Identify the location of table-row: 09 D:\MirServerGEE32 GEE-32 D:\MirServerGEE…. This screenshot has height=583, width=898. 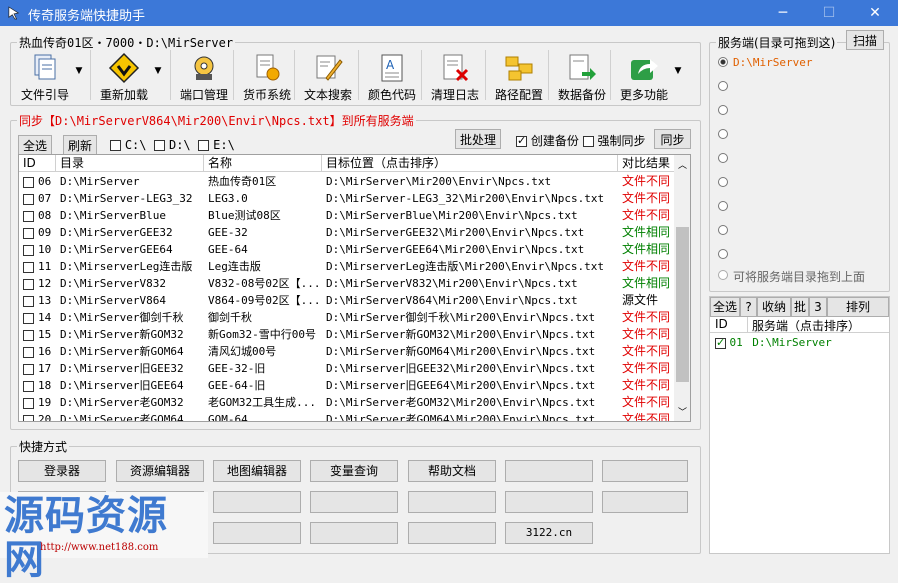
(347, 232).